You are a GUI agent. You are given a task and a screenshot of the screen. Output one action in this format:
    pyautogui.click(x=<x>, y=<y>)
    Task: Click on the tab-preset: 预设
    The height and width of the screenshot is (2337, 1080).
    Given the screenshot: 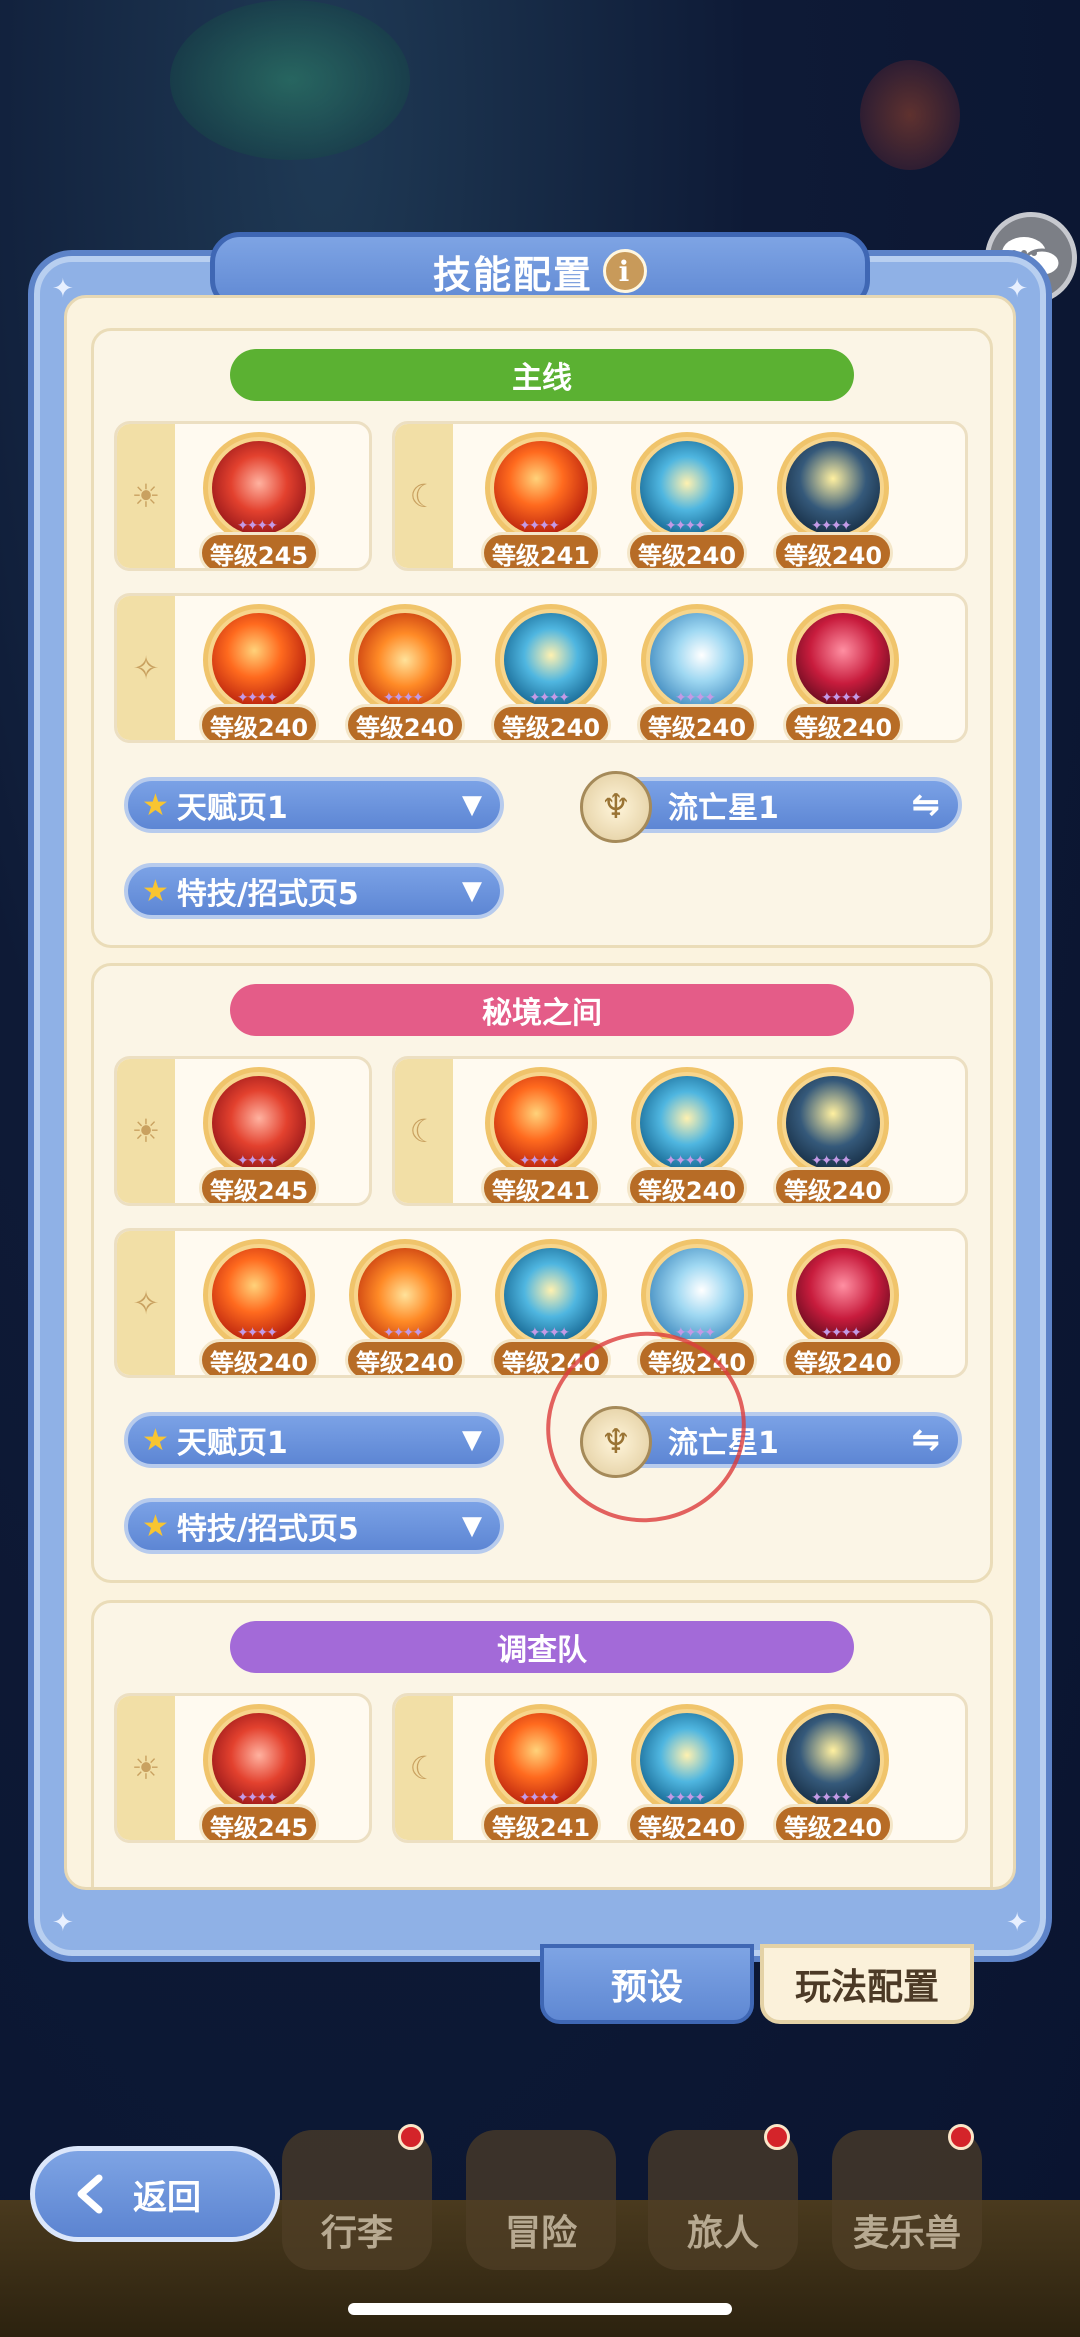 What is the action you would take?
    pyautogui.click(x=647, y=1984)
    